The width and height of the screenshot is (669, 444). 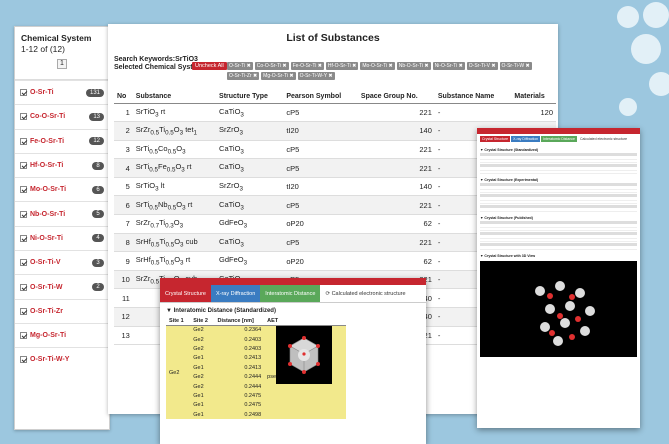 What do you see at coordinates (174, 187) in the screenshot?
I see `substance-link: SrTiO3 lt` at bounding box center [174, 187].